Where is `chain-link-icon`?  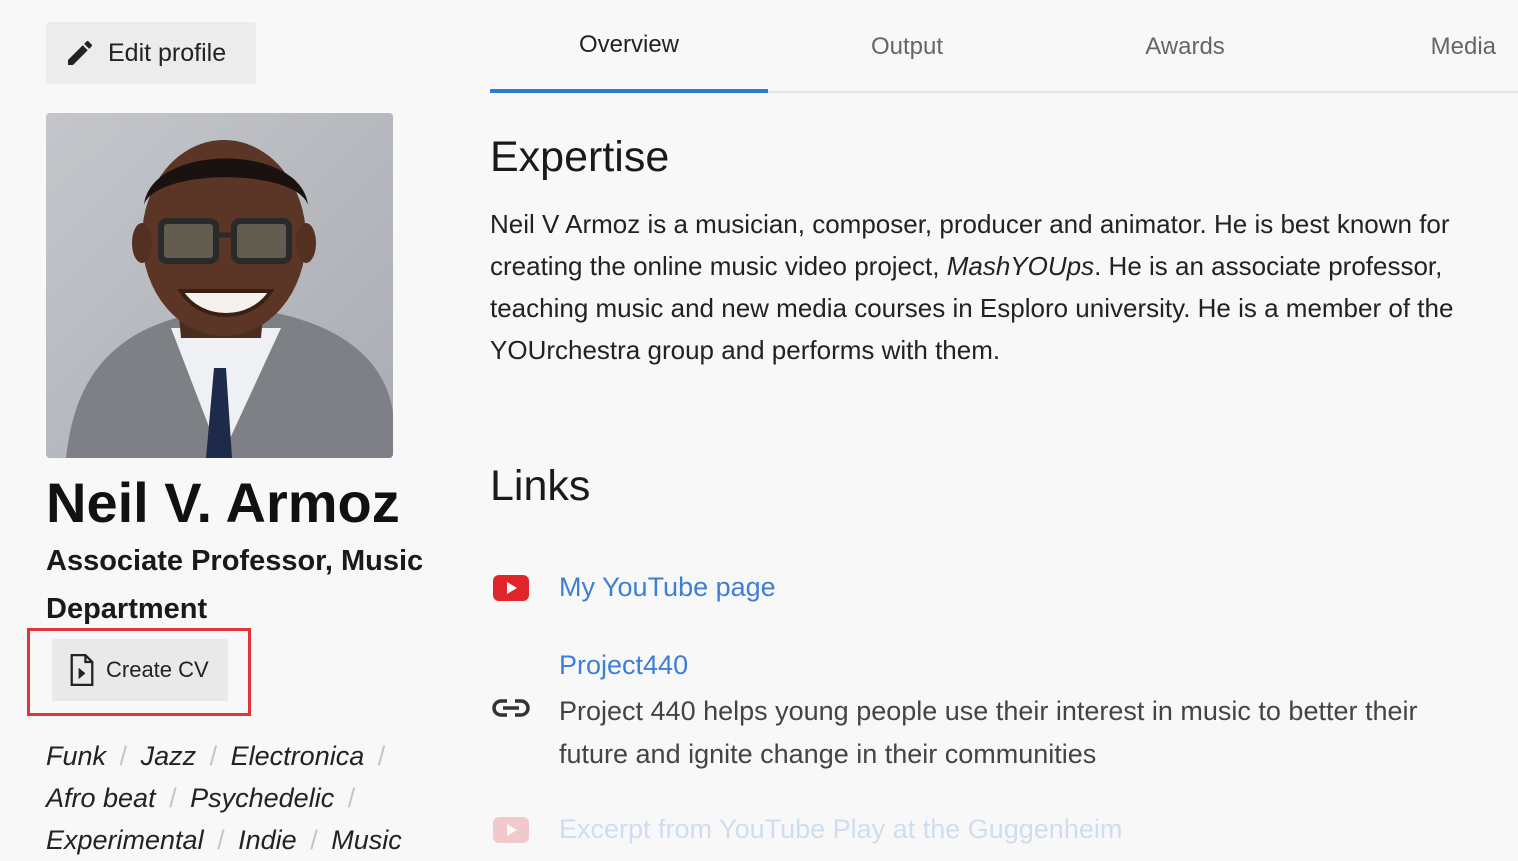 chain-link-icon is located at coordinates (511, 710).